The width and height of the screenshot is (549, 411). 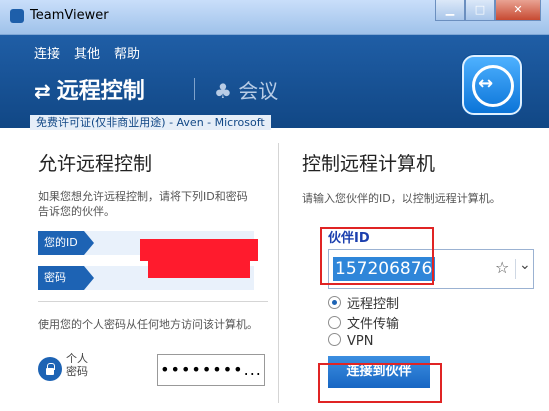 What do you see at coordinates (492, 85) in the screenshot?
I see `teamviewer-logo-icon: ↔` at bounding box center [492, 85].